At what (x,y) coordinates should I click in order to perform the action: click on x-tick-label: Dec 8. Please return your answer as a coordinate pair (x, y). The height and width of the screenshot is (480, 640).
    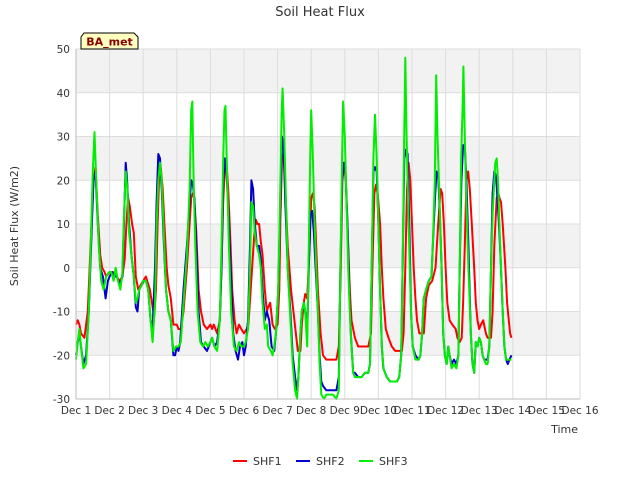
    Looking at the image, I should click on (311, 411).